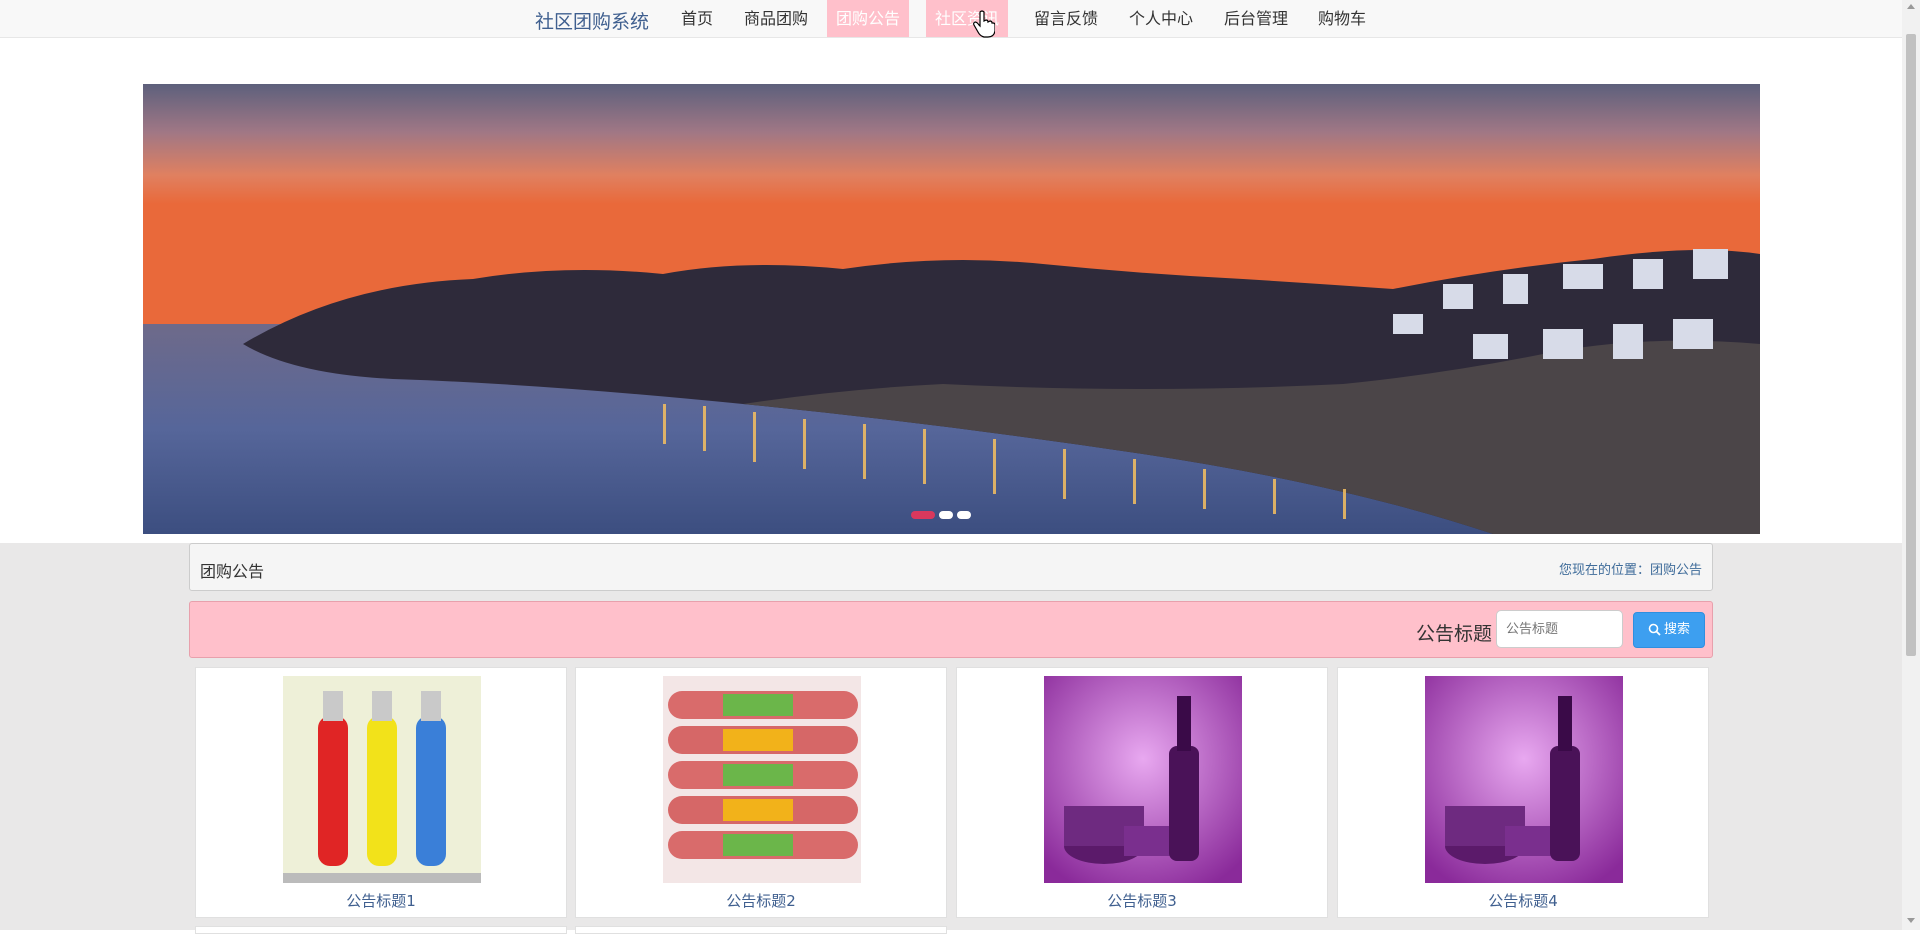 This screenshot has width=1920, height=934. Describe the element at coordinates (1676, 629) in the screenshot. I see `search-button-label: 搜索` at that location.